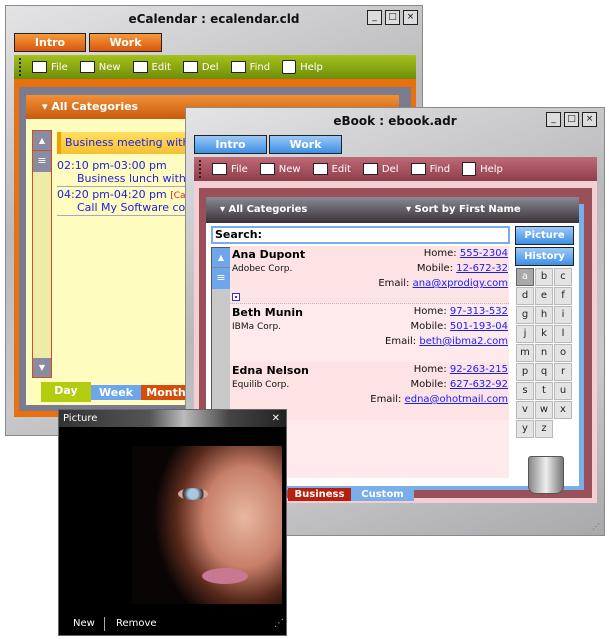  What do you see at coordinates (136, 624) in the screenshot?
I see `remove-picture-button: Remove` at bounding box center [136, 624].